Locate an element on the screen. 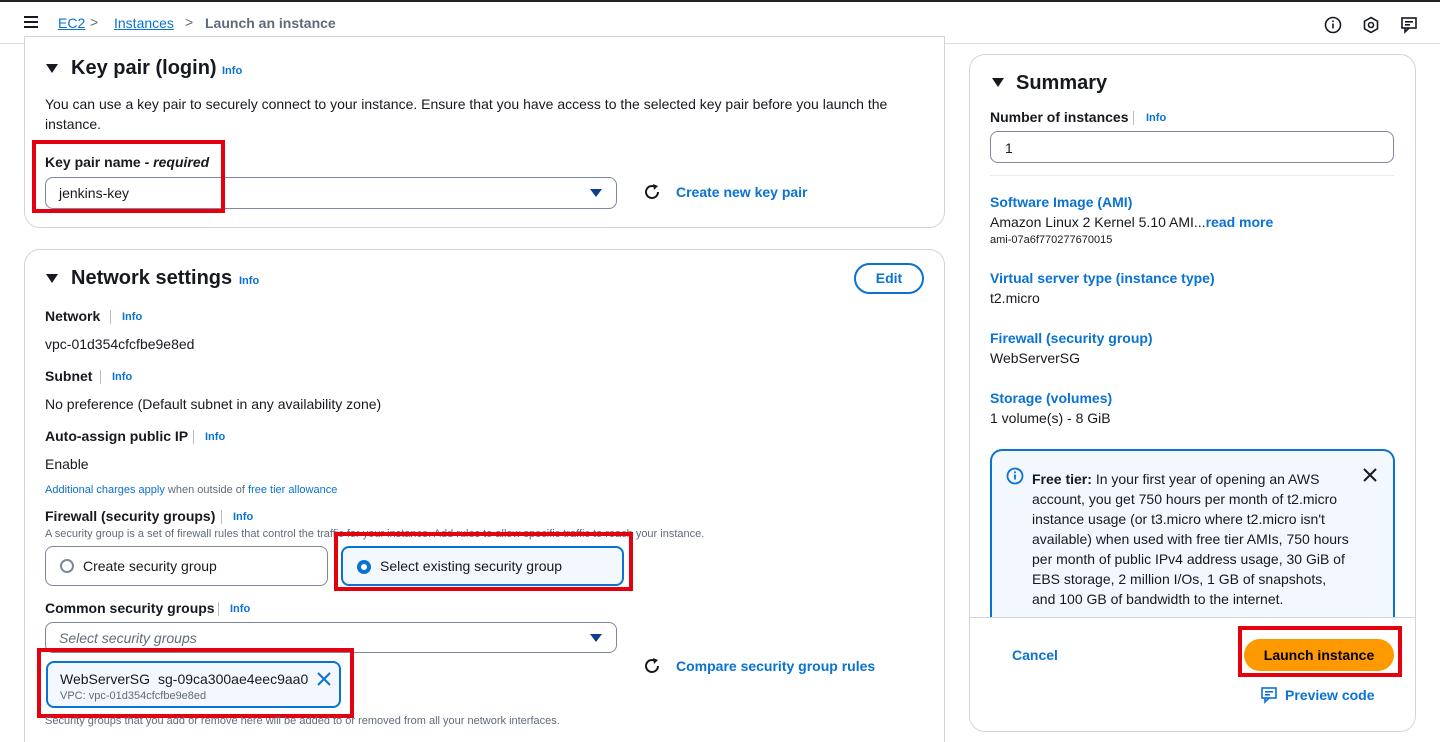  public-ip-info-link: Info is located at coordinates (215, 437).